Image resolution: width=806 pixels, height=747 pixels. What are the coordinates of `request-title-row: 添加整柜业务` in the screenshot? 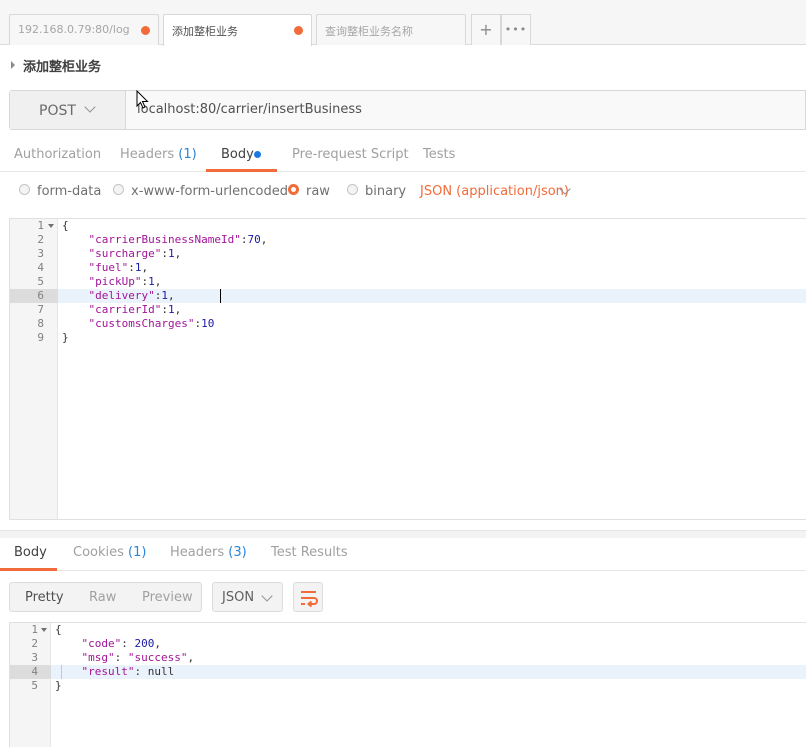 It's located at (403, 66).